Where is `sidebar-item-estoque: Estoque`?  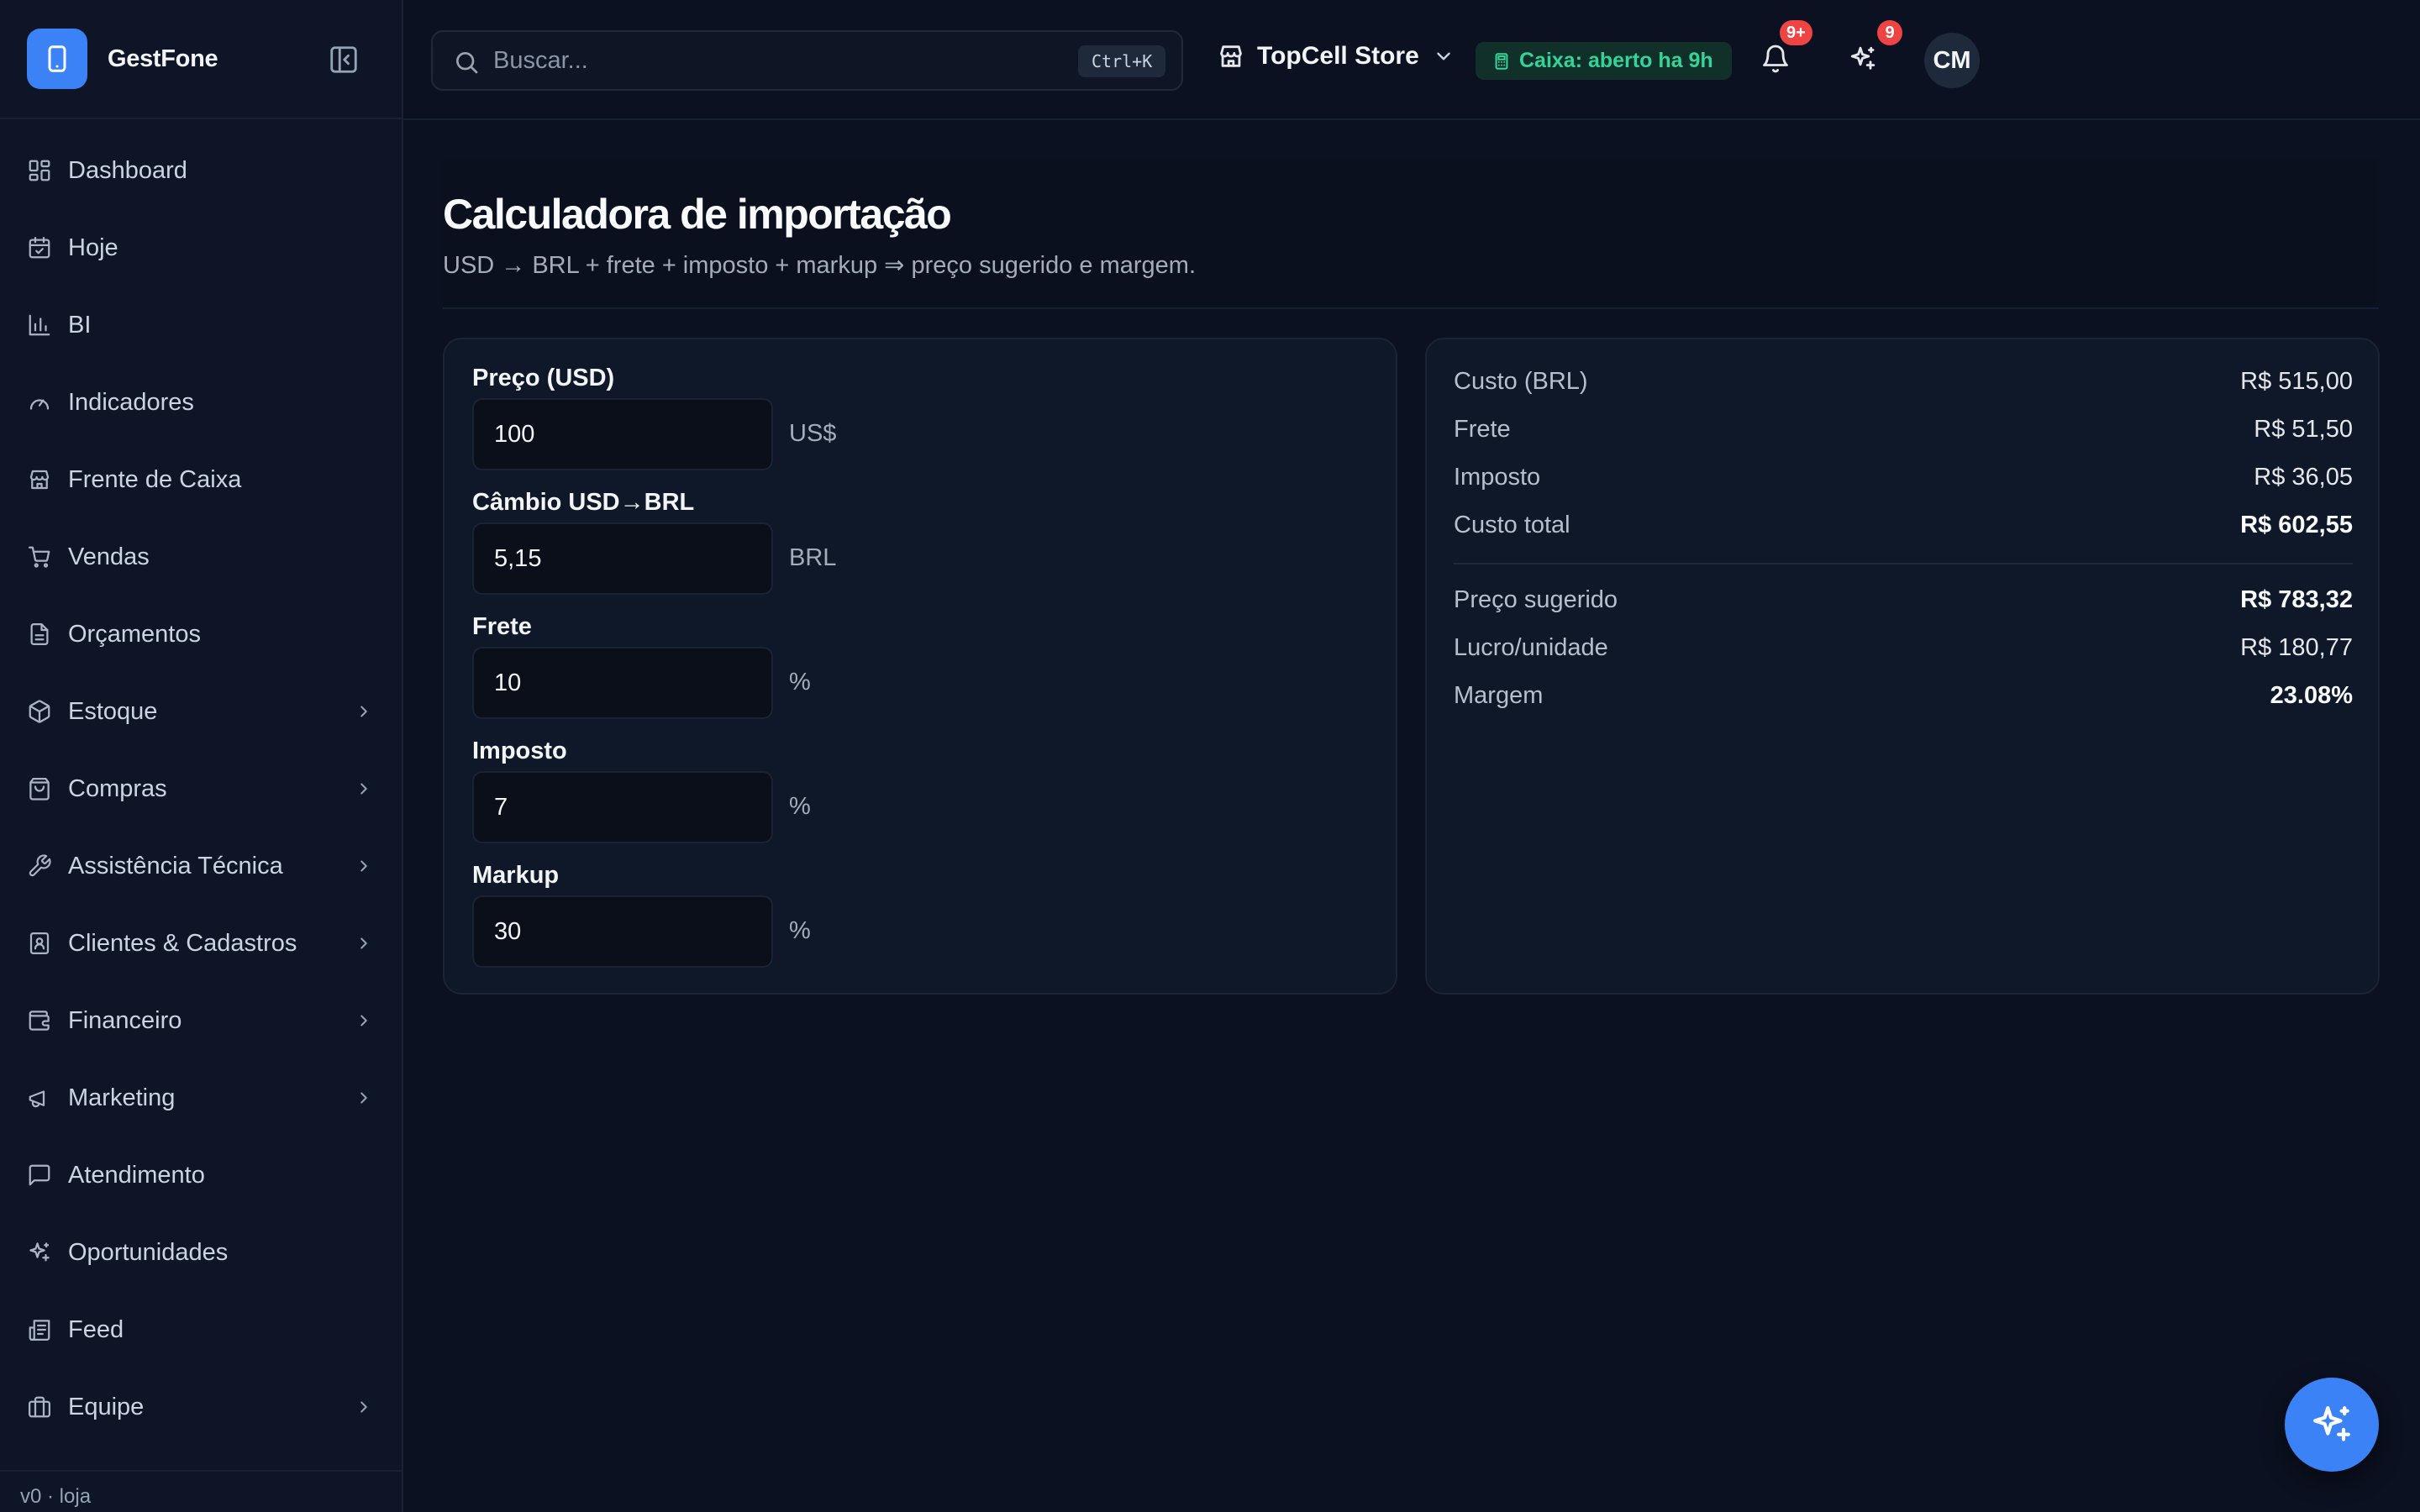
sidebar-item-estoque: Estoque is located at coordinates (201, 711).